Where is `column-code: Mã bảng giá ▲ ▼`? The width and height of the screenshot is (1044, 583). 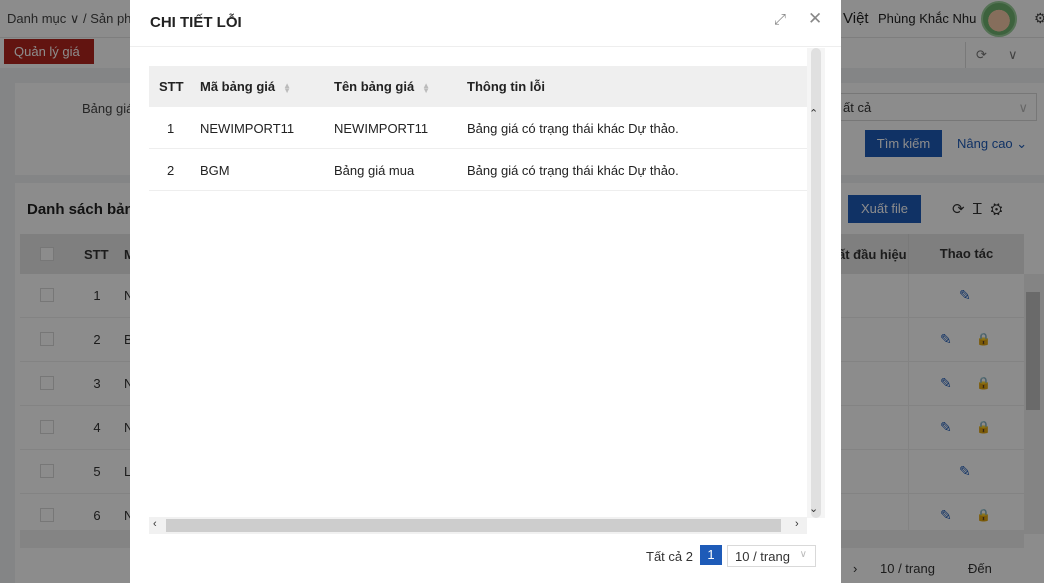 column-code: Mã bảng giá ▲ ▼ is located at coordinates (245, 86).